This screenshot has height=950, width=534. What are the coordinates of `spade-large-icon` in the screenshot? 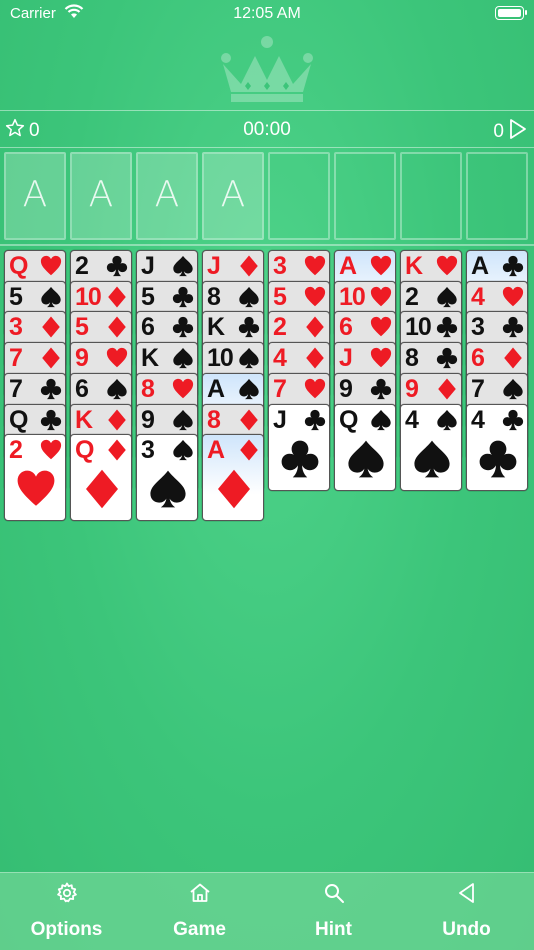 It's located at (432, 461).